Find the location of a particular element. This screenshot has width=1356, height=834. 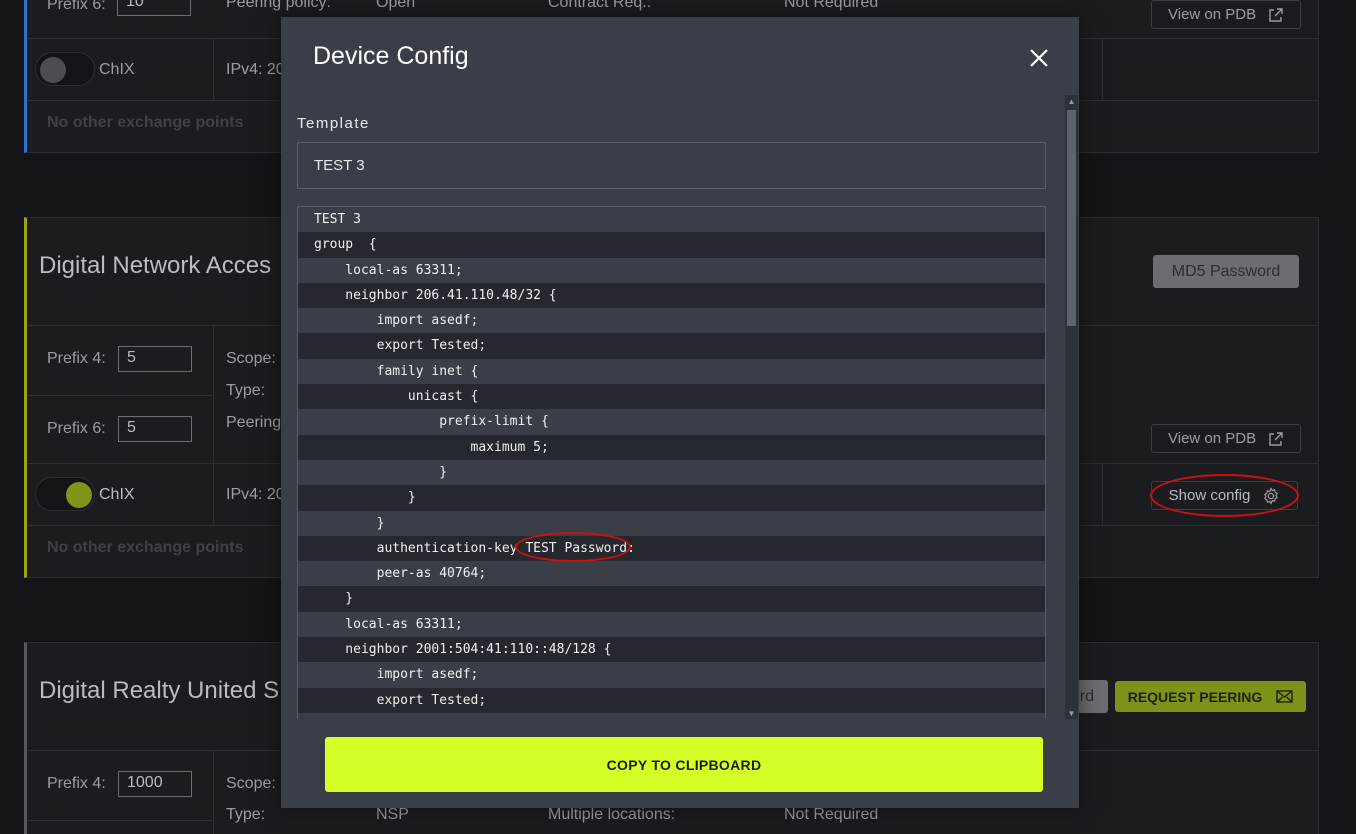

request-peering-button: REQUEST PEERING is located at coordinates (1210, 696).